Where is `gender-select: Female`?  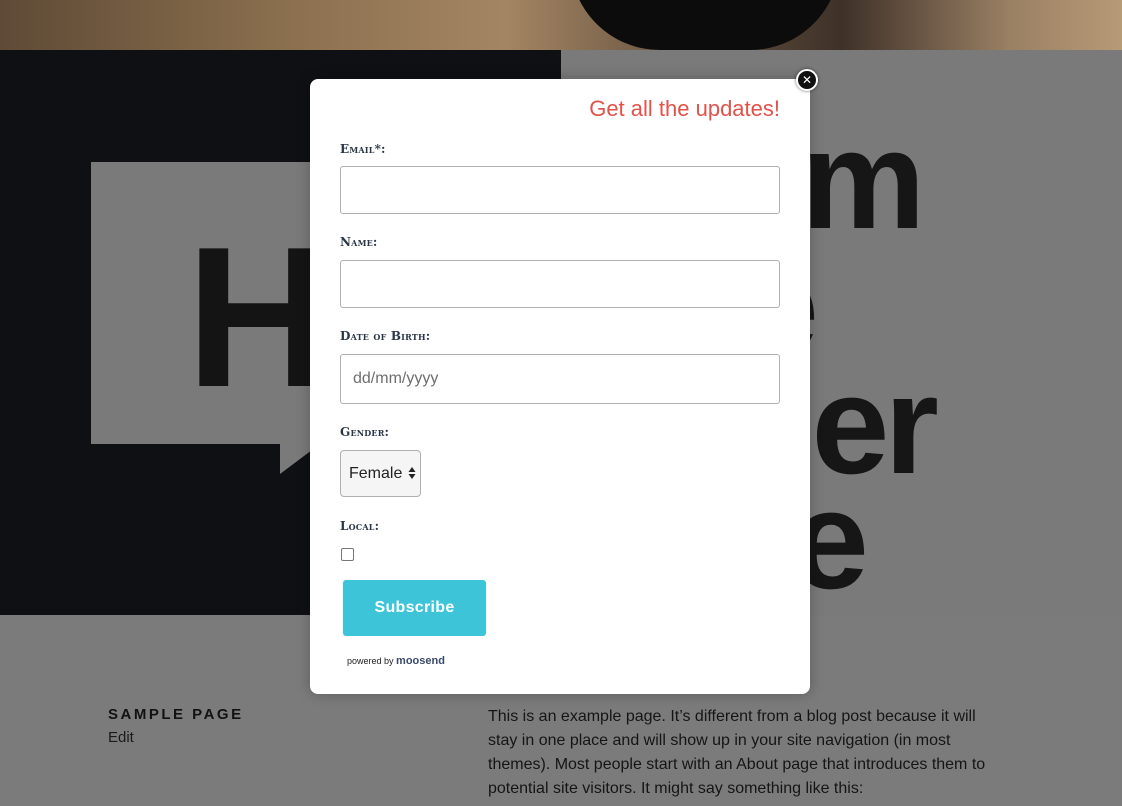 gender-select: Female is located at coordinates (380, 473).